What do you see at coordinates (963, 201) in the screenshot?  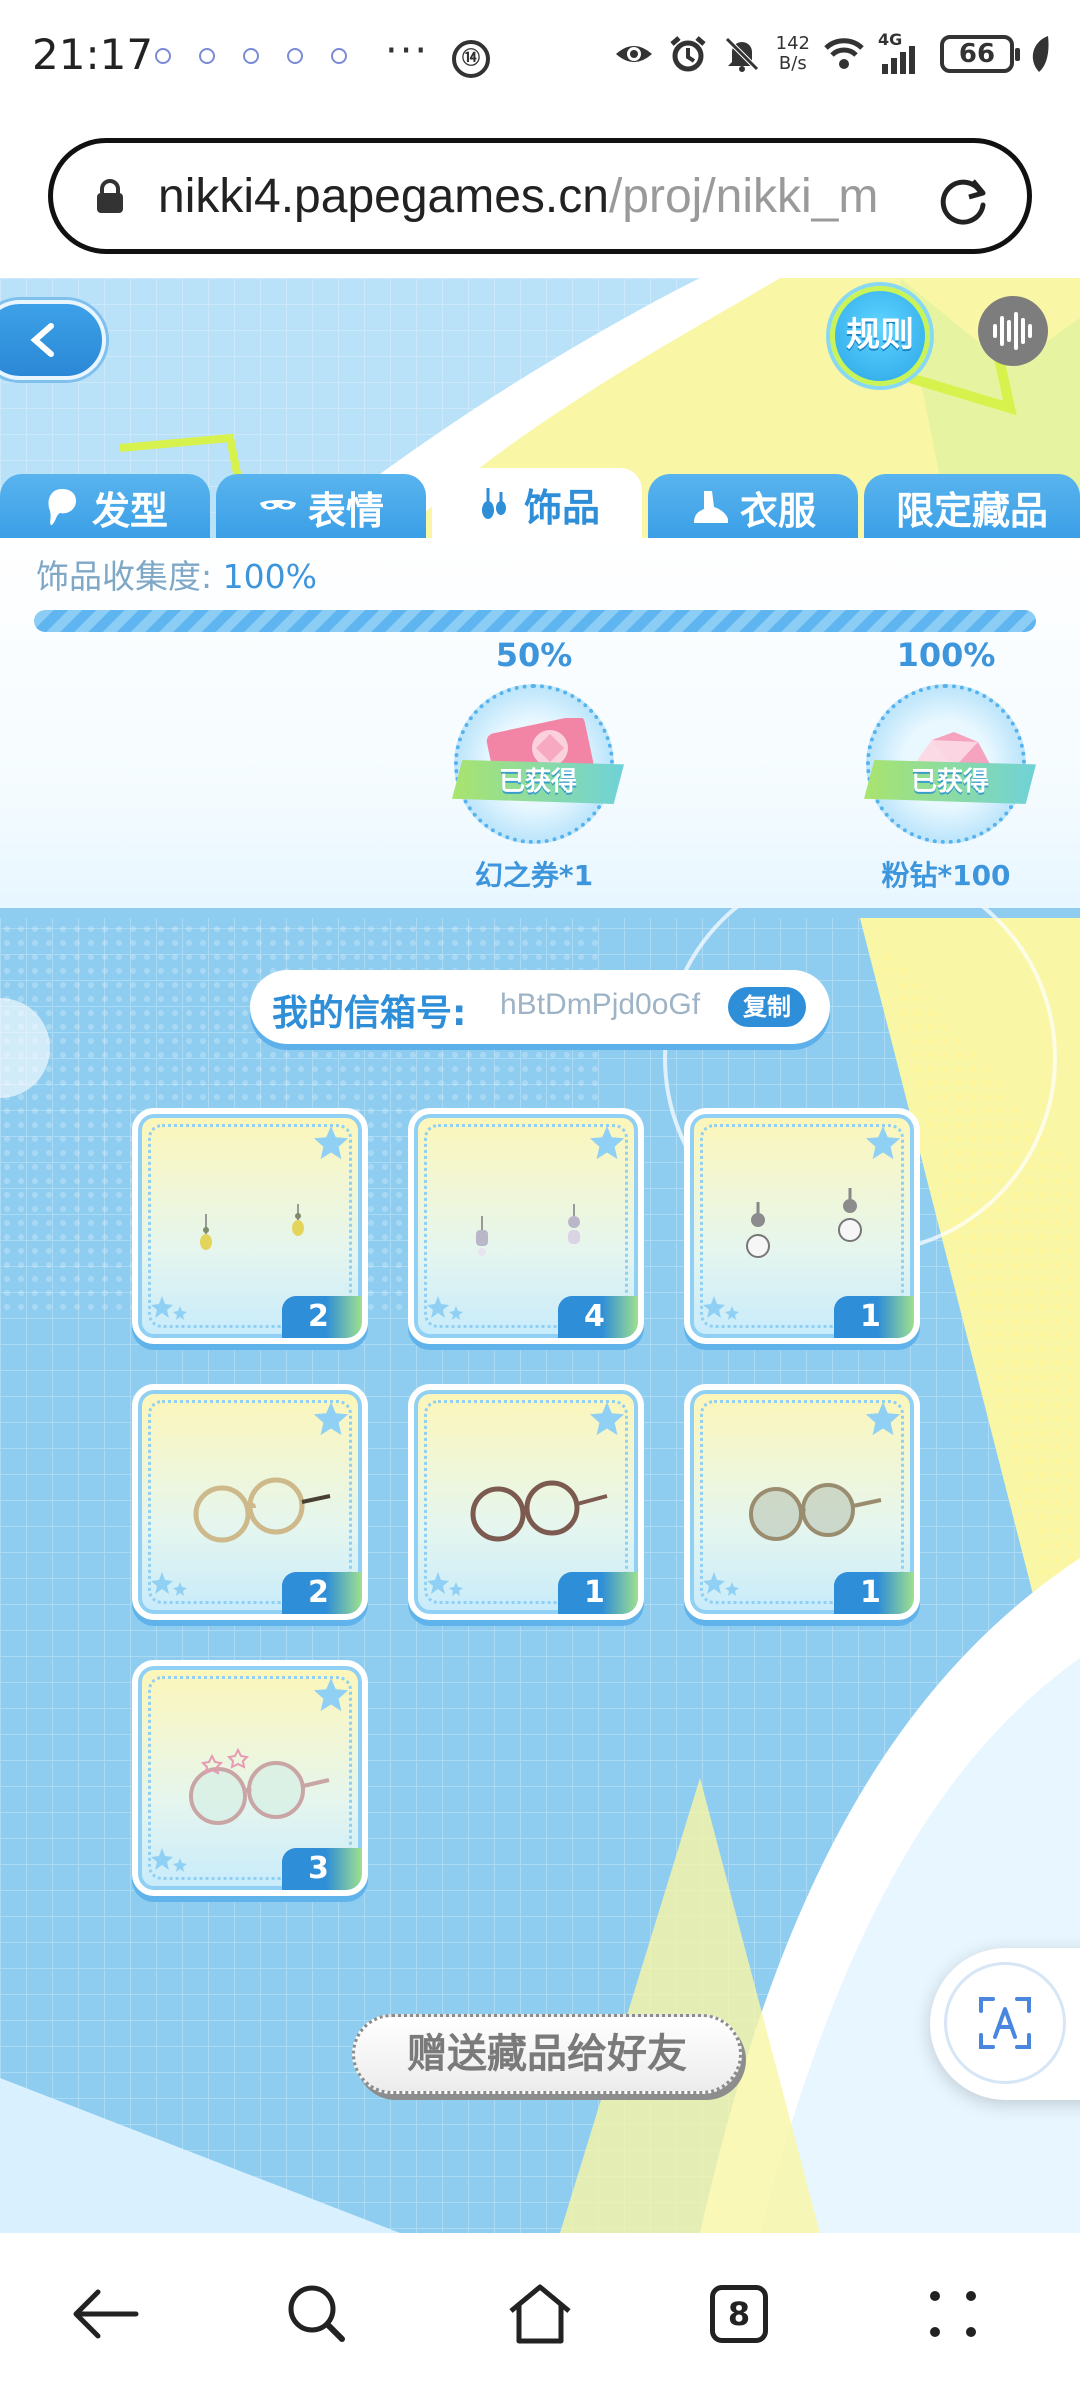 I see `reload-icon` at bounding box center [963, 201].